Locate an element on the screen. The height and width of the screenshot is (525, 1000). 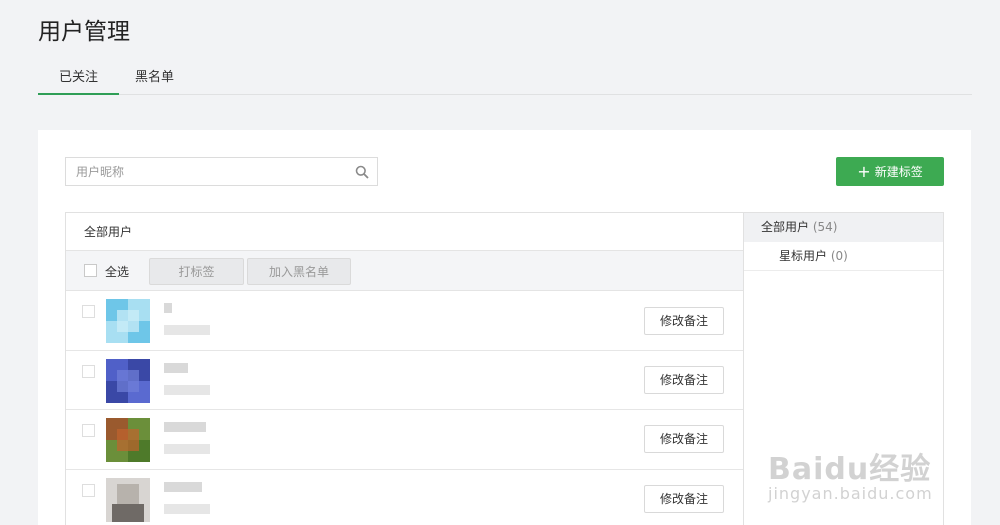
watermark-sub: jingyan.baidu.com is located at coordinates (850, 493).